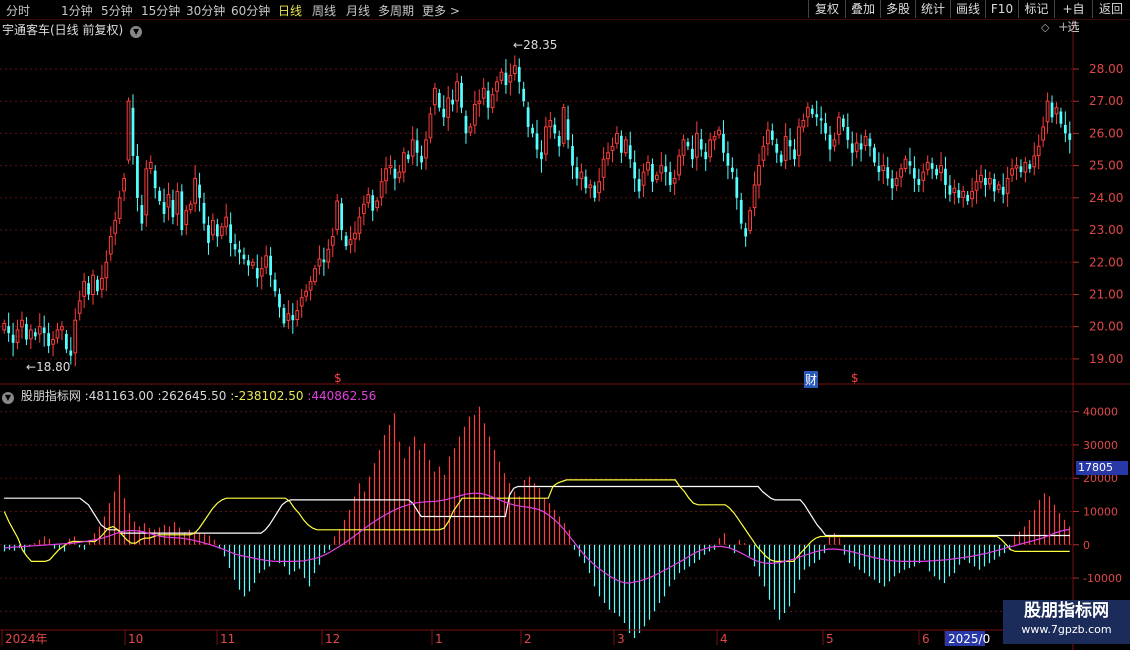  I want to click on draw-button: 画线, so click(967, 9).